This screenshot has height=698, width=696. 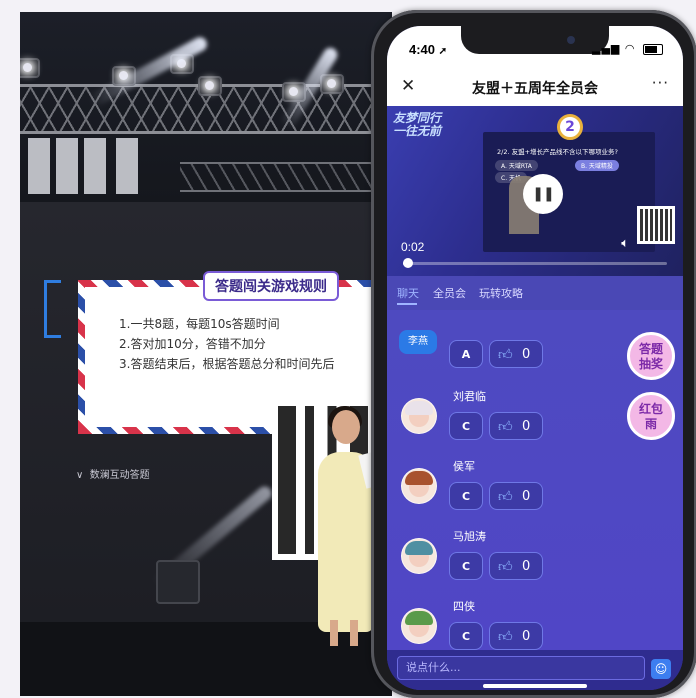 I want to click on interaction-label: ∨ 数澜互动答题, so click(x=113, y=475).